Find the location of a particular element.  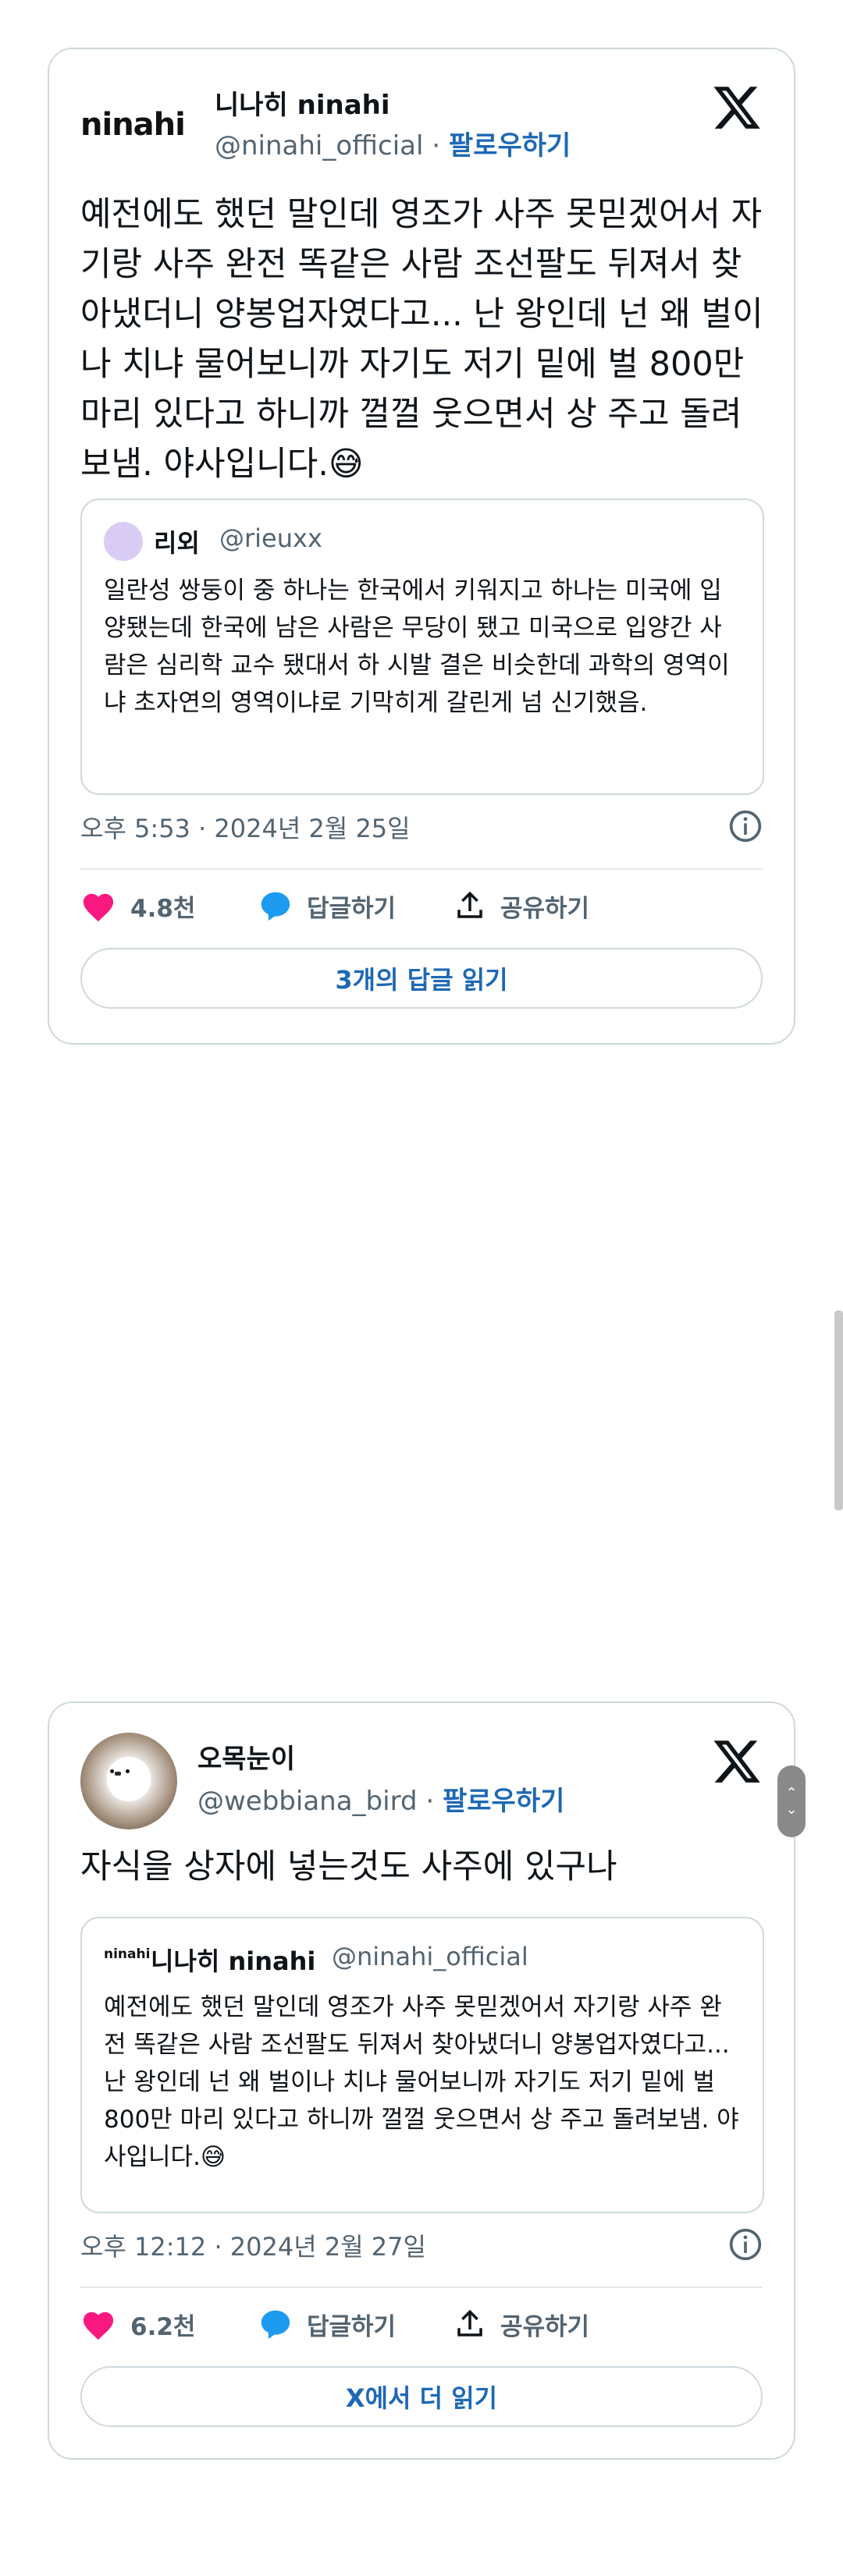

quoted-avatar-logo: ninahi is located at coordinates (128, 1954).